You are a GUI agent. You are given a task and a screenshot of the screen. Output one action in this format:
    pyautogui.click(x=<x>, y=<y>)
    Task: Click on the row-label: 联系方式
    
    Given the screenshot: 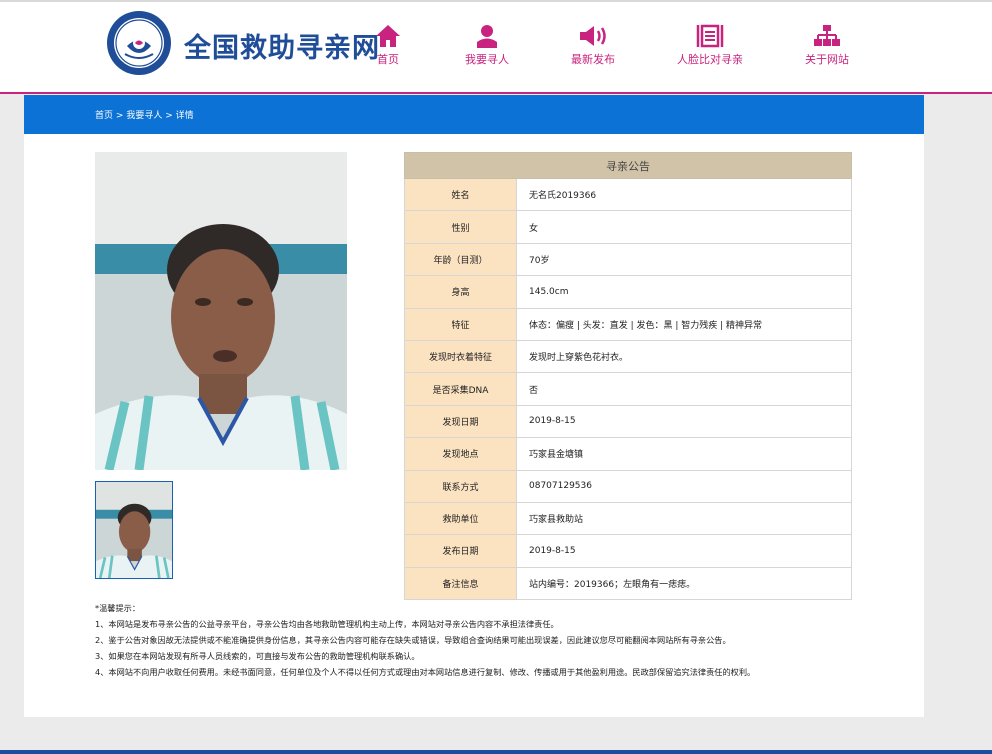 What is the action you would take?
    pyautogui.click(x=460, y=486)
    